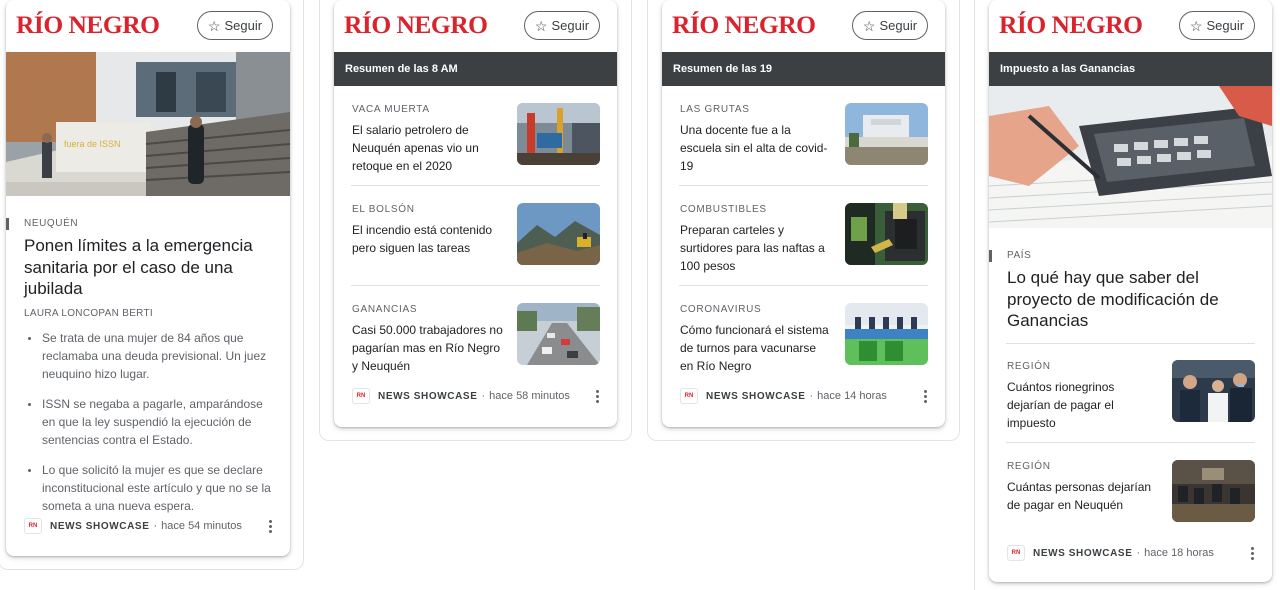 This screenshot has width=1280, height=590. I want to click on card-footer: RN NEWS SHOWCASE · hace 58 minutos, so click(477, 396).